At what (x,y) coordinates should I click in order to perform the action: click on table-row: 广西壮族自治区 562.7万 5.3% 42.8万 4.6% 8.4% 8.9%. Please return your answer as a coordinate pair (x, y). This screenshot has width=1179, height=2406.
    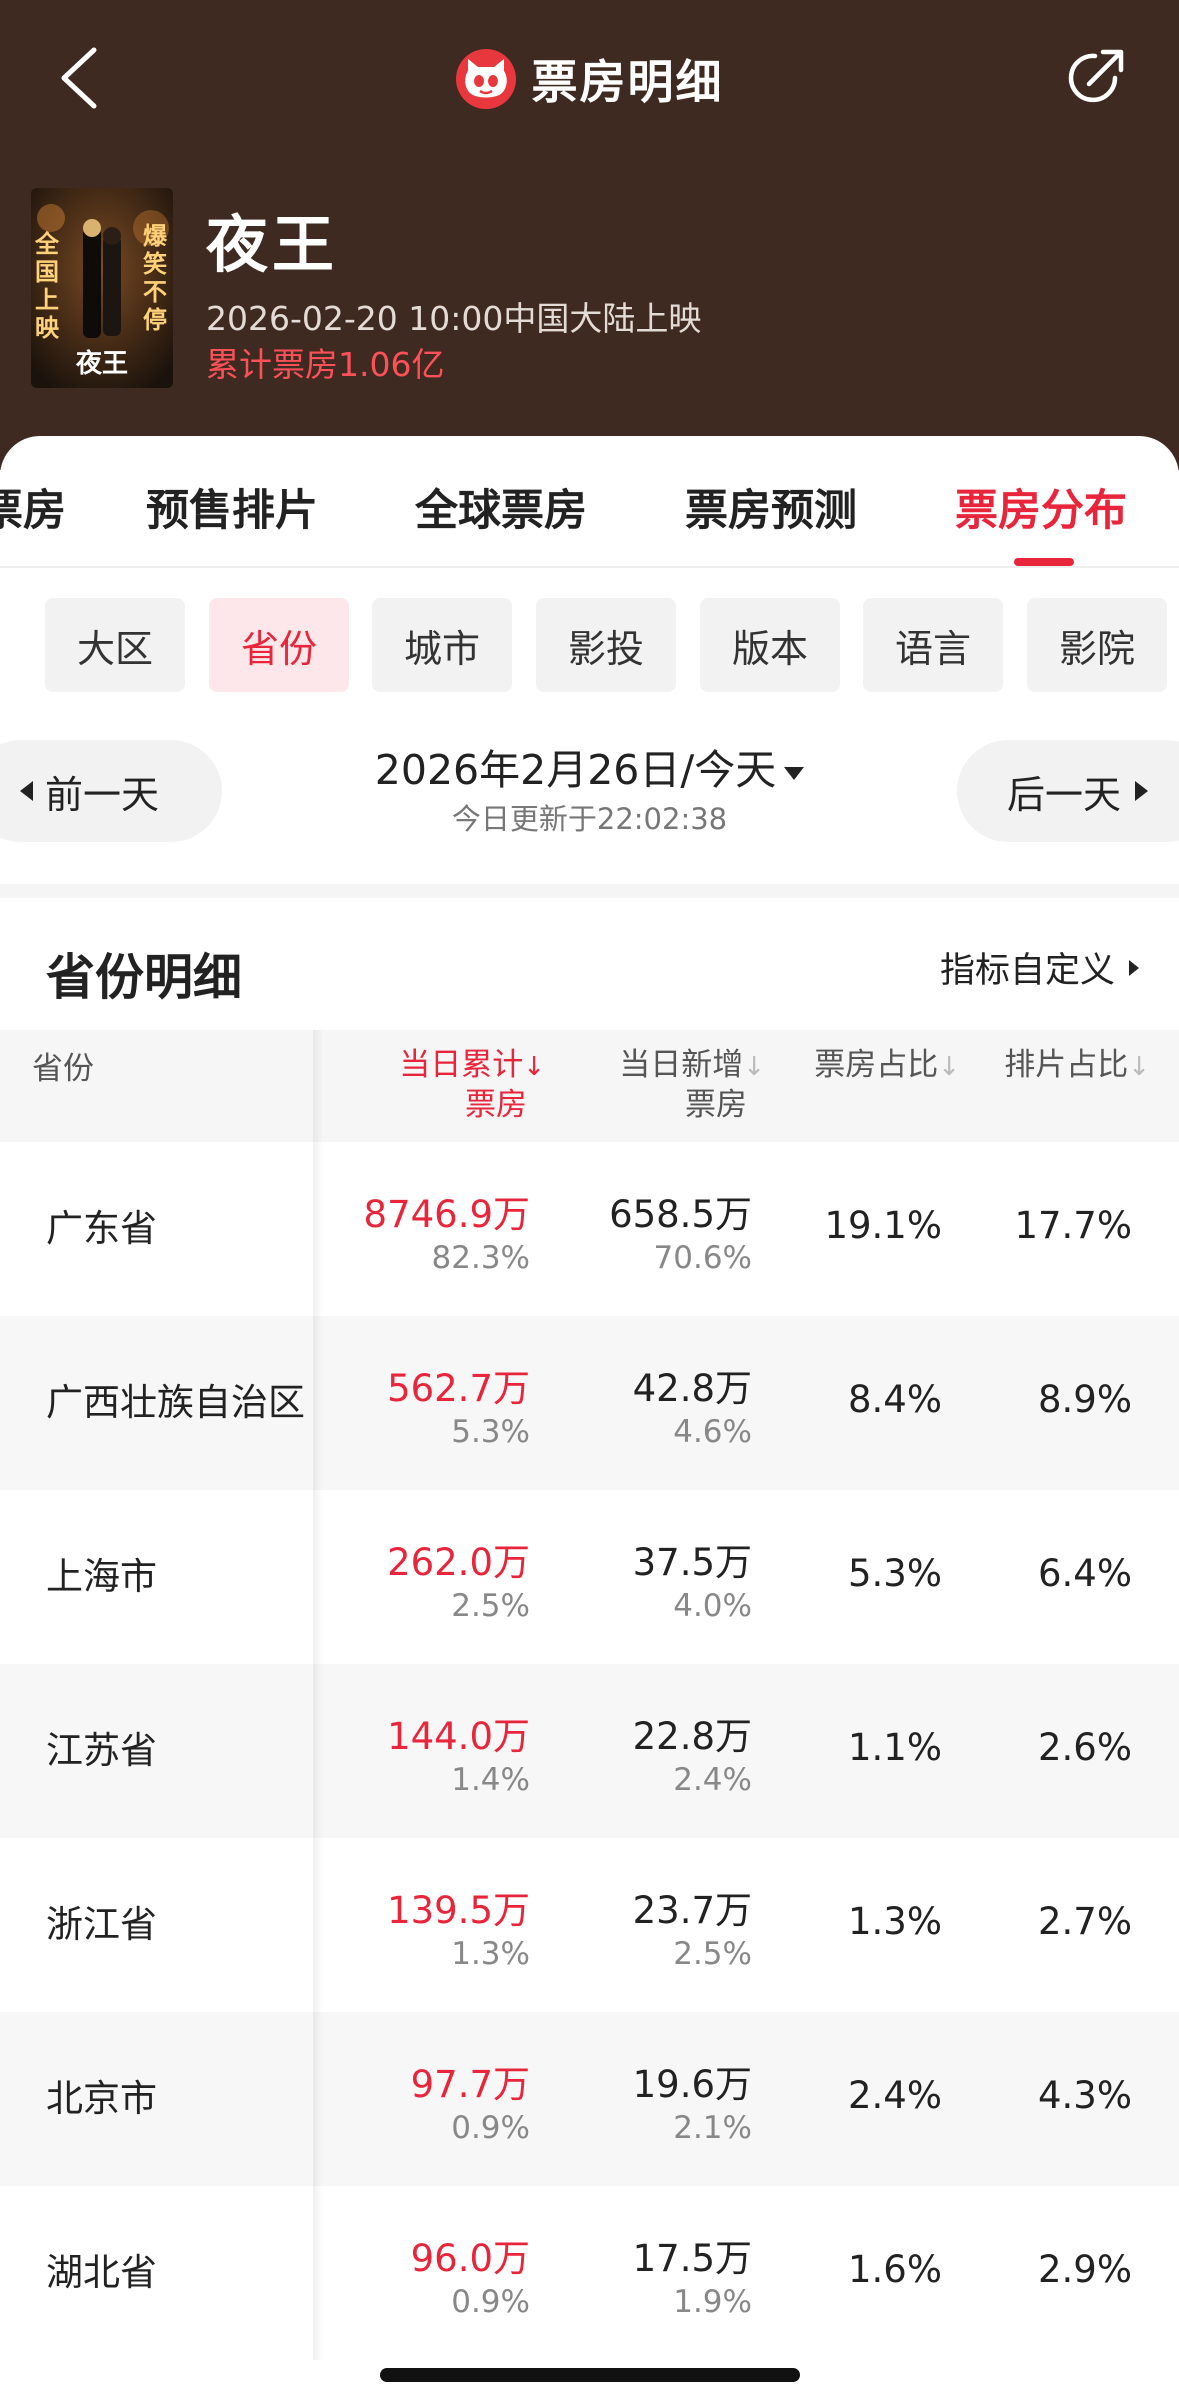
    Looking at the image, I should click on (589, 1403).